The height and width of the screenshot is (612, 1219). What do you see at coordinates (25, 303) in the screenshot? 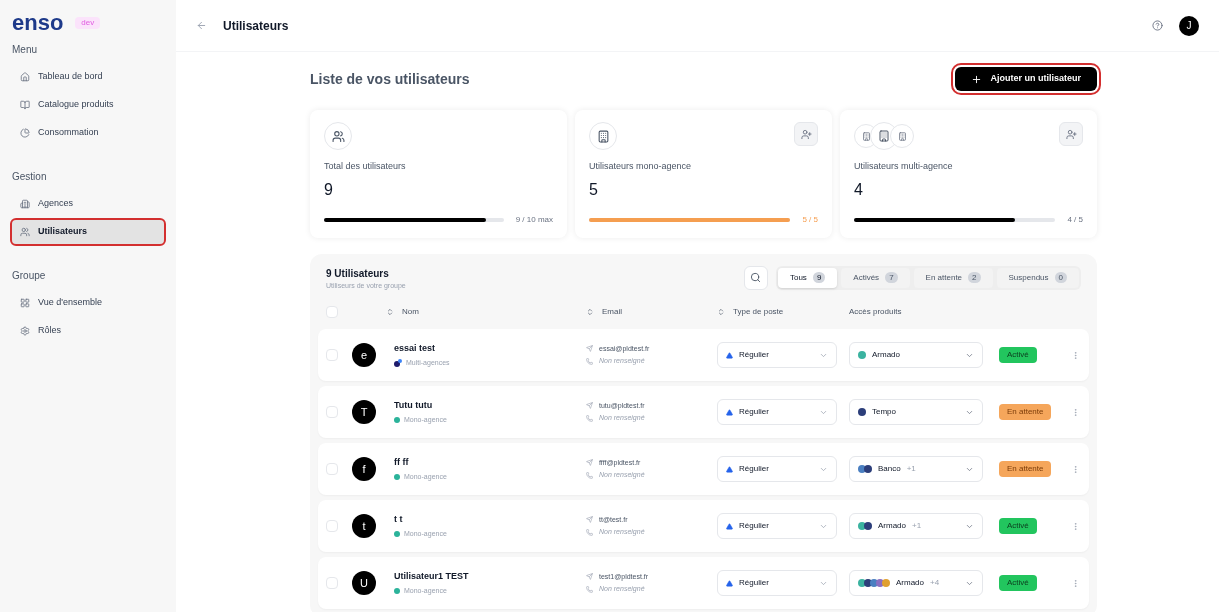
I see `grid-icon` at bounding box center [25, 303].